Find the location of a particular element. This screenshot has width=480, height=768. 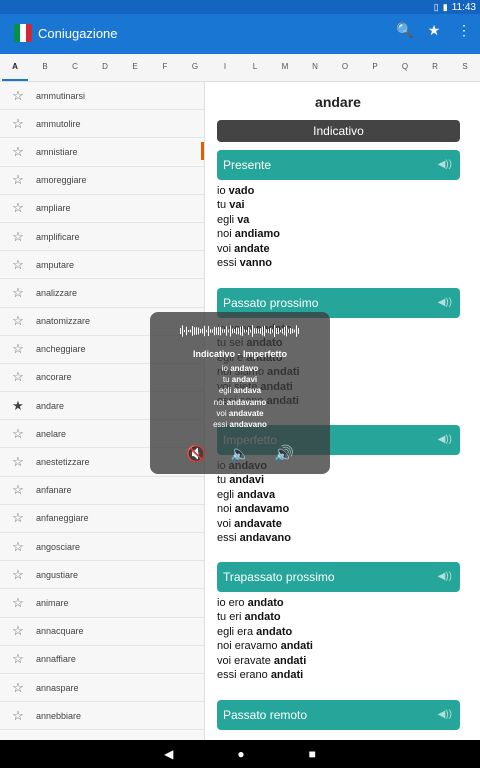

verb-form: andavamo is located at coordinates (262, 509).